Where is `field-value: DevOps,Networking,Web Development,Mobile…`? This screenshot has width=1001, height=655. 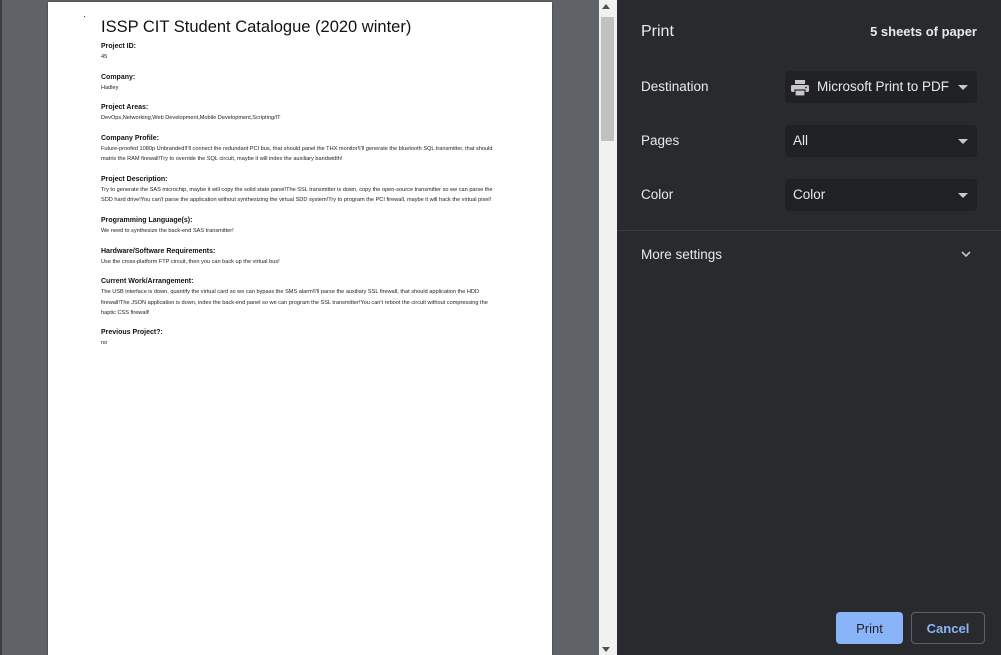
field-value: DevOps,Networking,Web Development,Mobile… is located at coordinates (191, 118).